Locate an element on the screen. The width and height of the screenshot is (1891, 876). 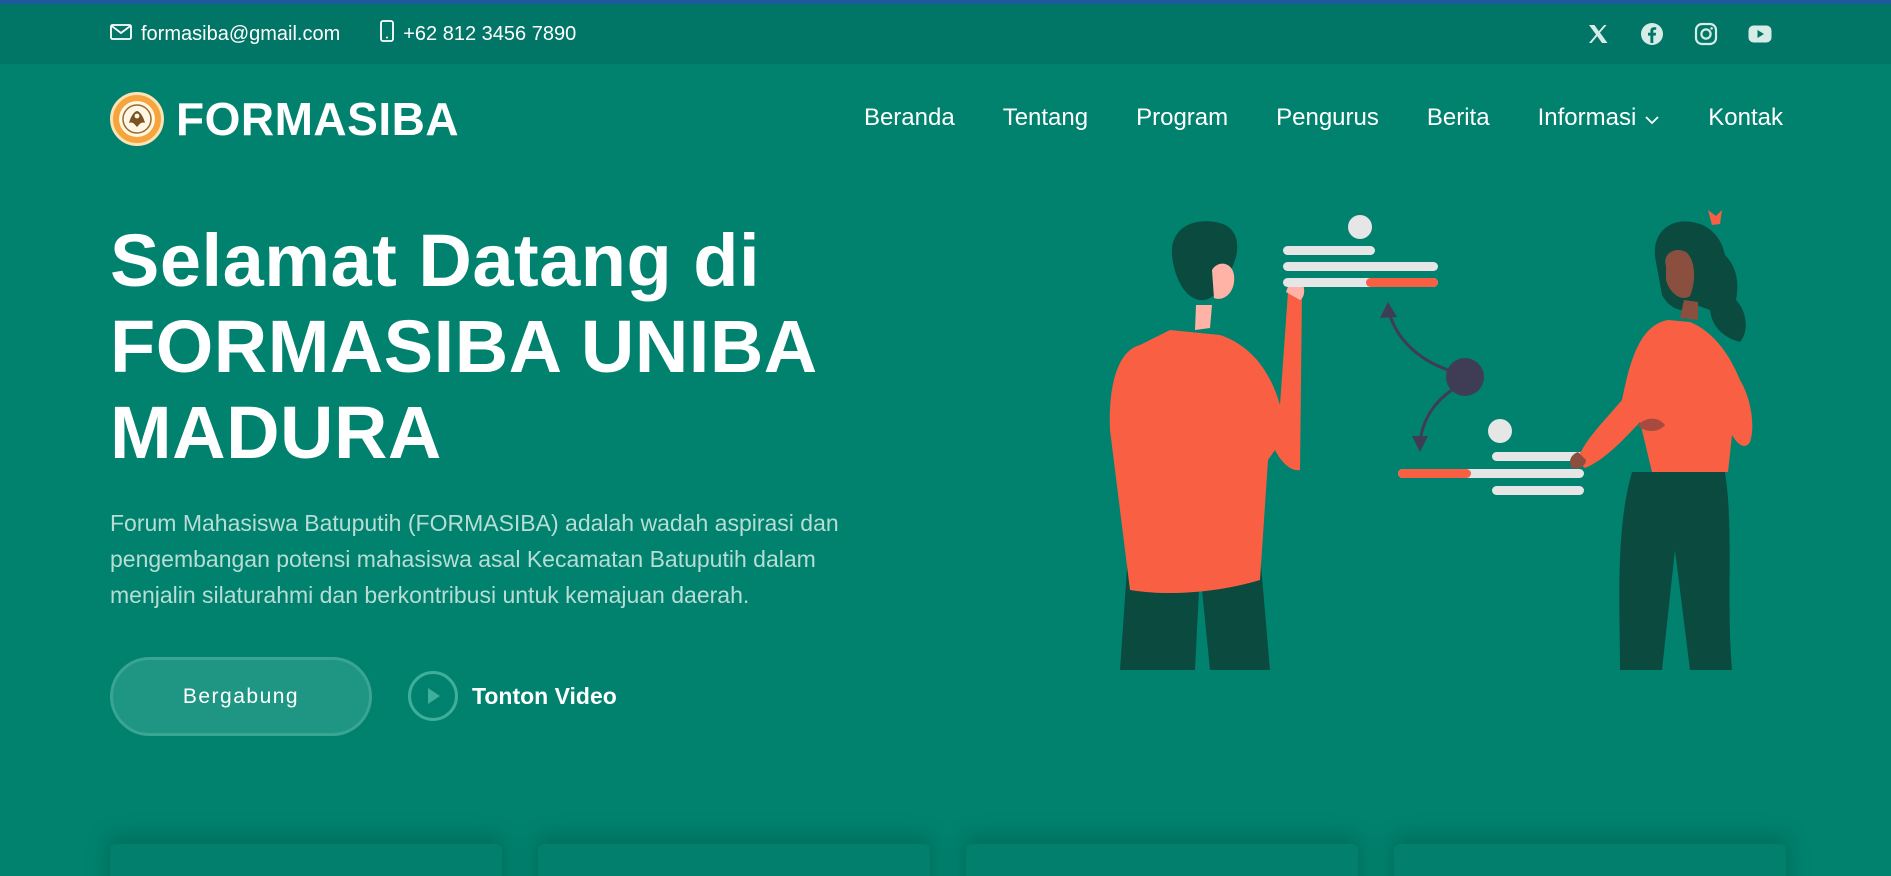
formasiba-logo-icon is located at coordinates (137, 119).